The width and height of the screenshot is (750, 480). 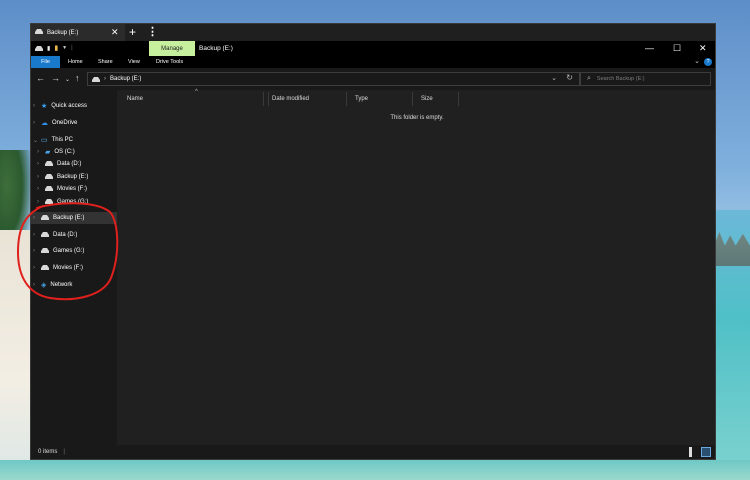 What do you see at coordinates (55, 78) in the screenshot?
I see `forward-arrow-icon: →` at bounding box center [55, 78].